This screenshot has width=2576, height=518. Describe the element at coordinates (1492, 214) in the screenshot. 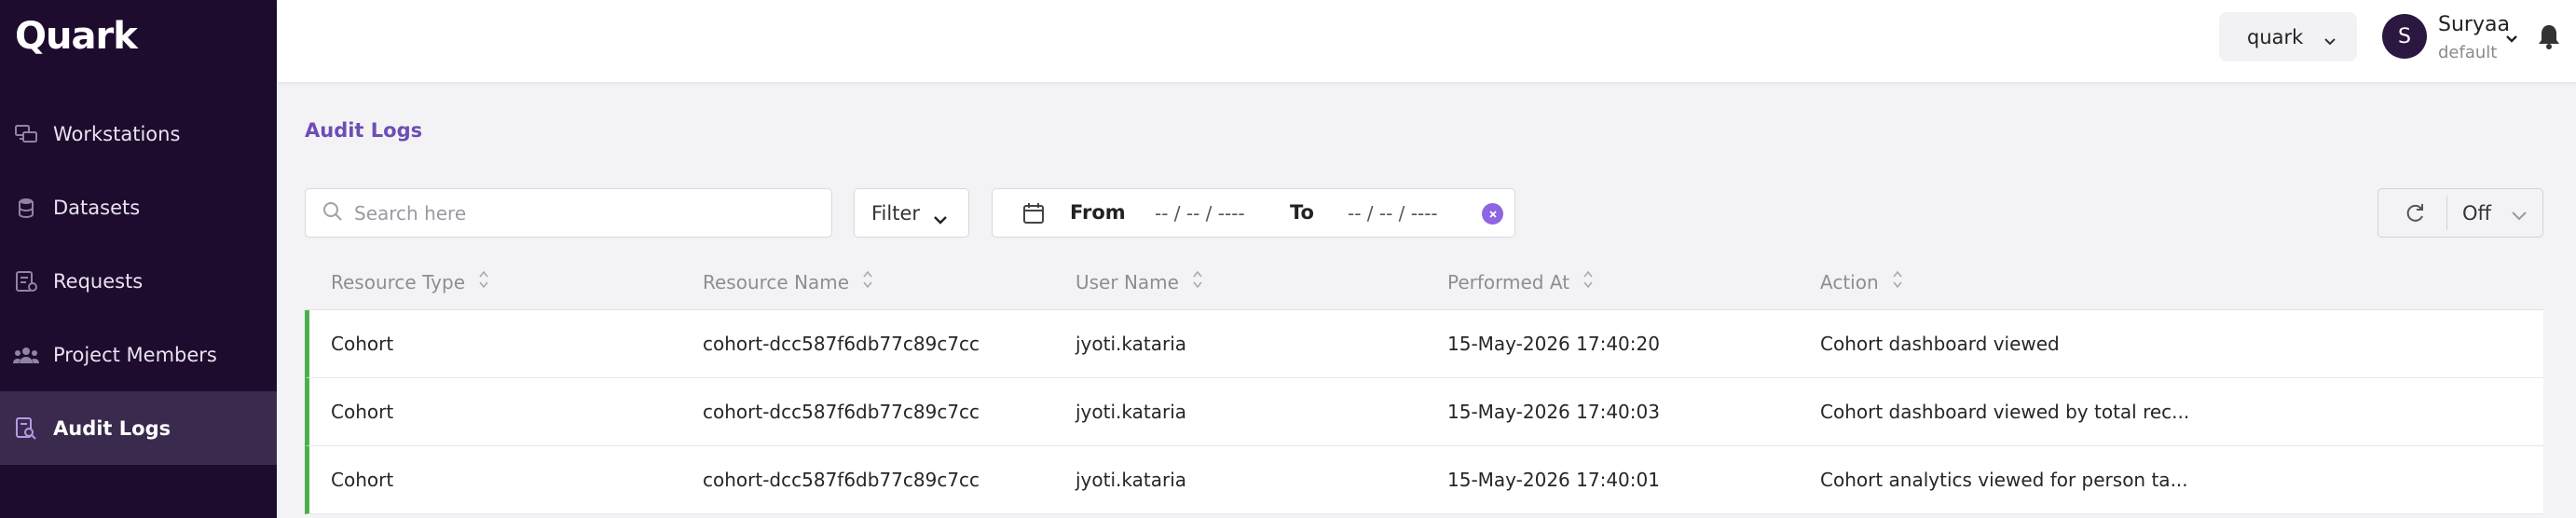

I see `clear-date-icon` at that location.